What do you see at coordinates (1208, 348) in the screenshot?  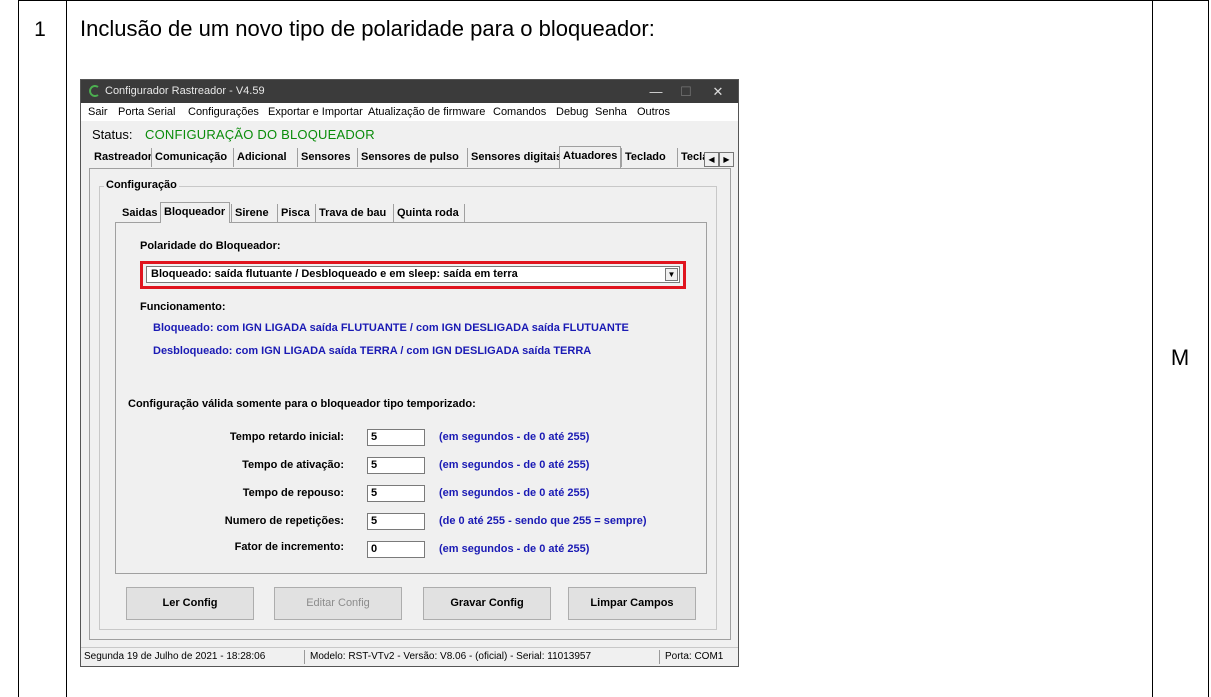 I see `table-border-right` at bounding box center [1208, 348].